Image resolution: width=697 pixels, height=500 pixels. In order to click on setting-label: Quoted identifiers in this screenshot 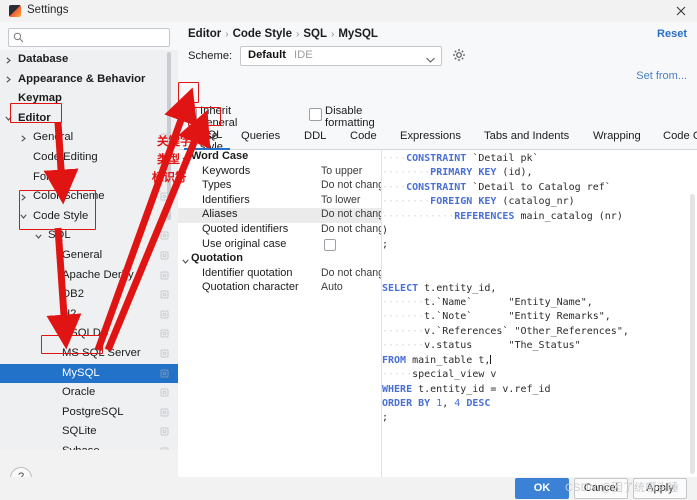, I will do `click(245, 228)`.